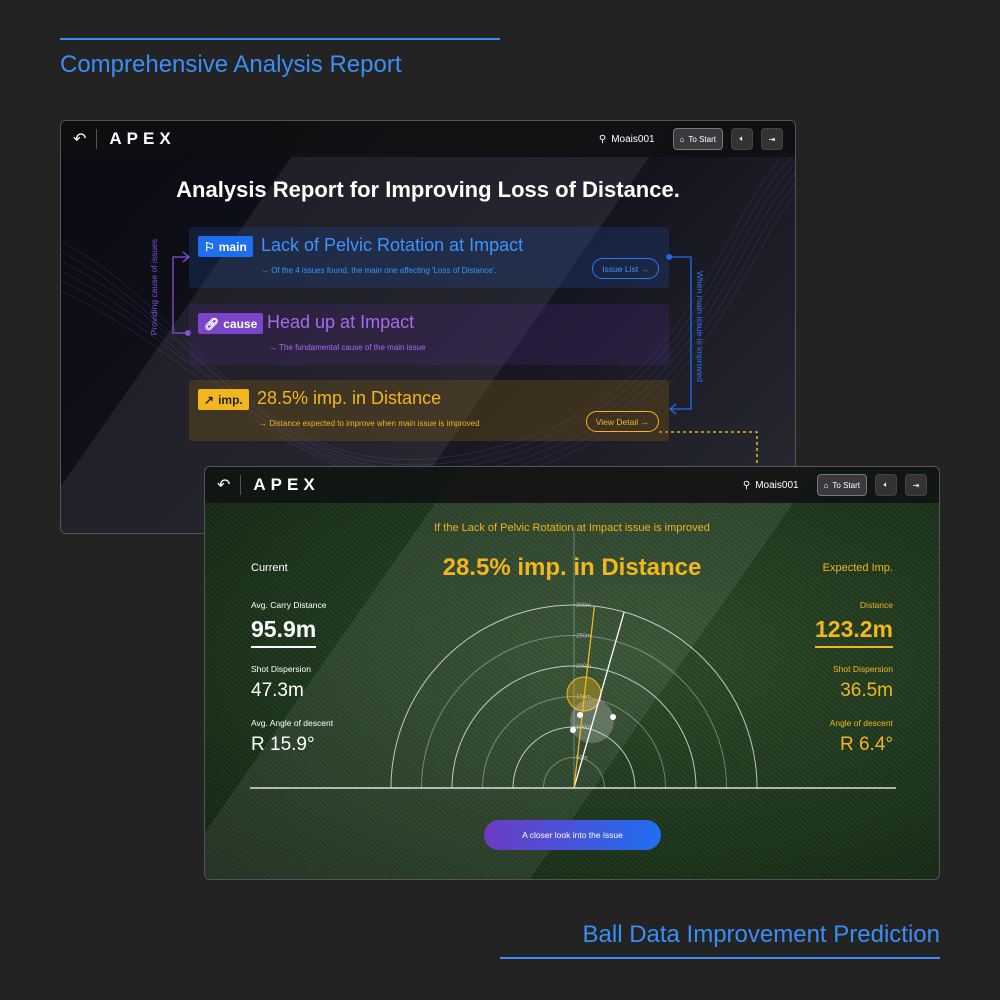 The height and width of the screenshot is (1000, 1000). What do you see at coordinates (620, 268) in the screenshot?
I see `button-label: Issue List` at bounding box center [620, 268].